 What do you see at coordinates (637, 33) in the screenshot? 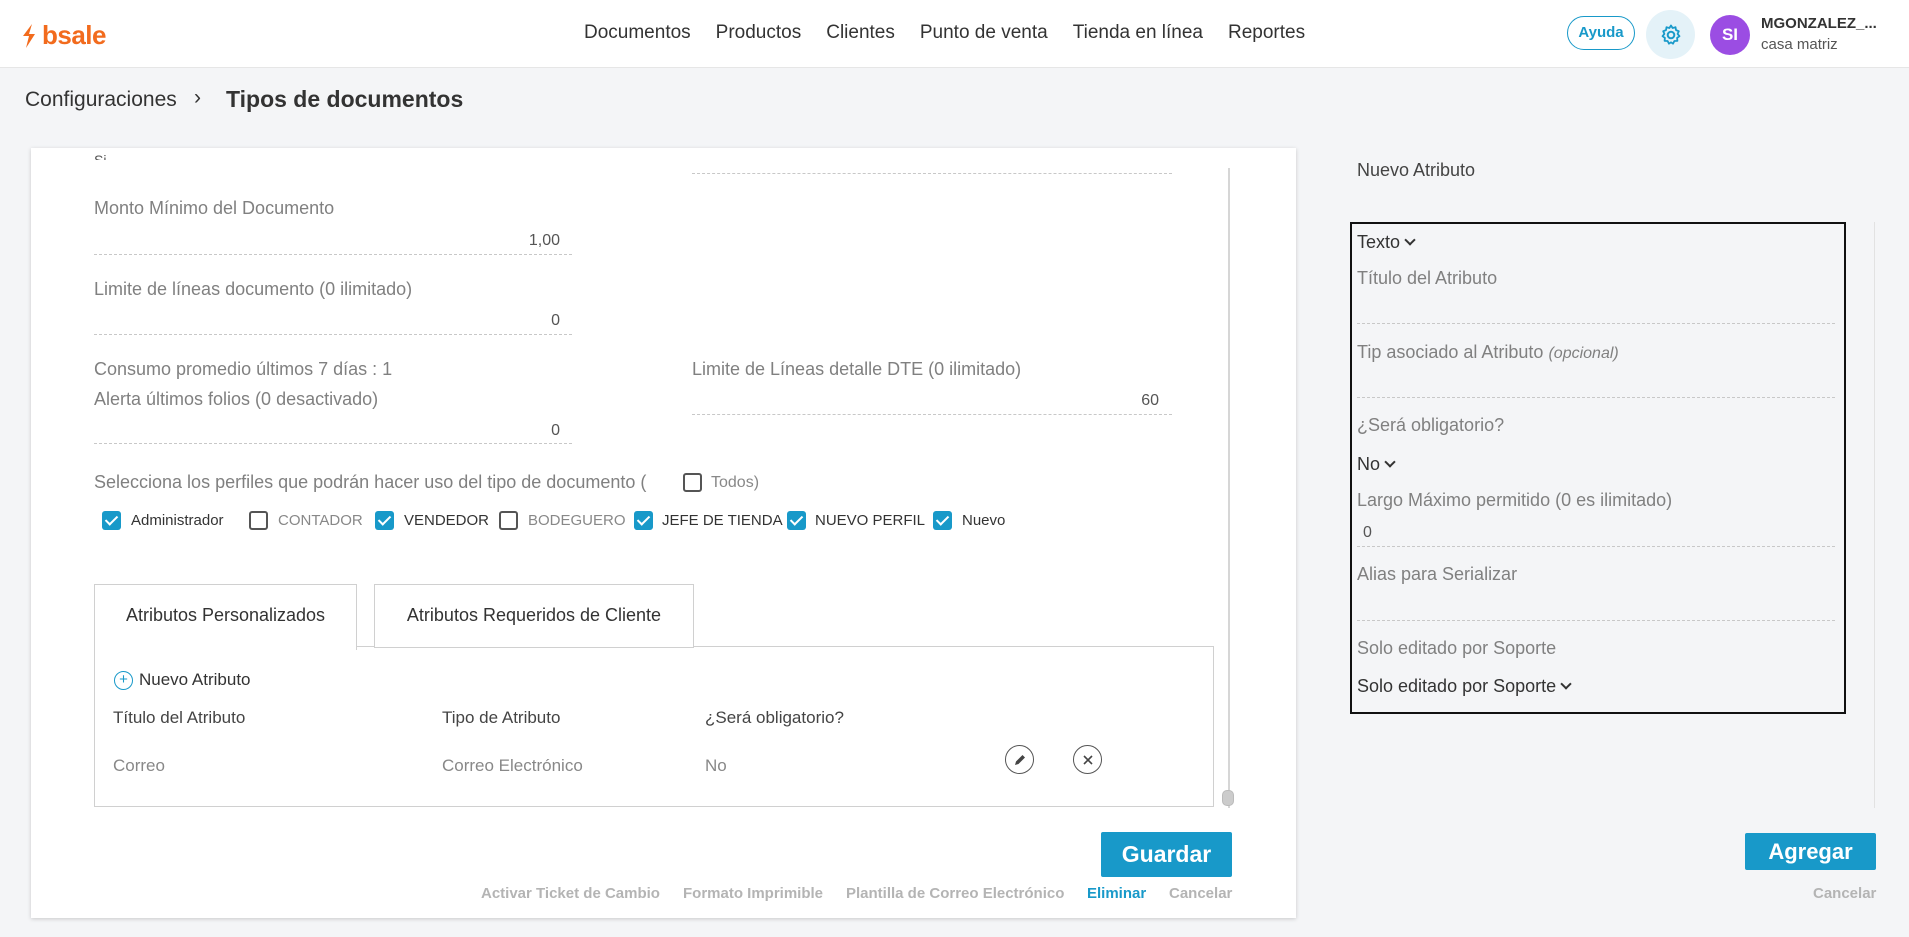
I see `nav-documentos: Documentos` at bounding box center [637, 33].